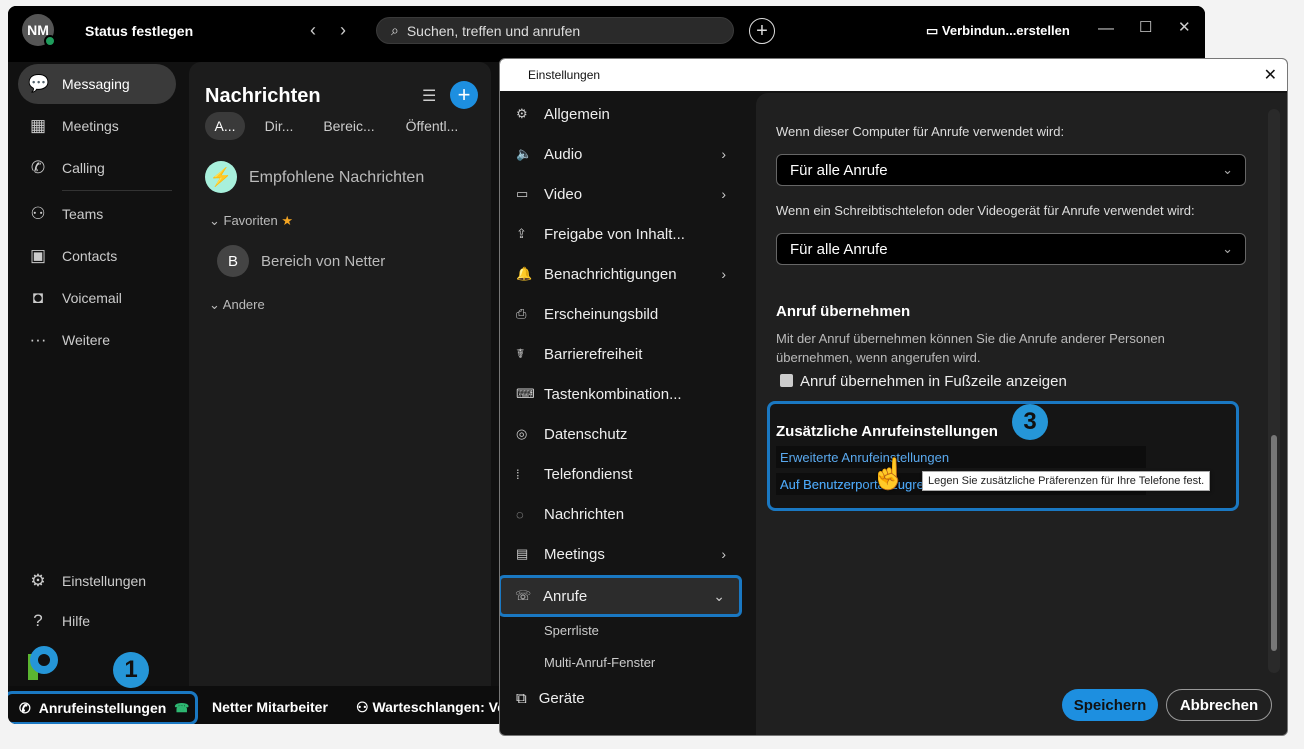 This screenshot has height=749, width=1304. I want to click on save-button: Speichern, so click(1110, 705).